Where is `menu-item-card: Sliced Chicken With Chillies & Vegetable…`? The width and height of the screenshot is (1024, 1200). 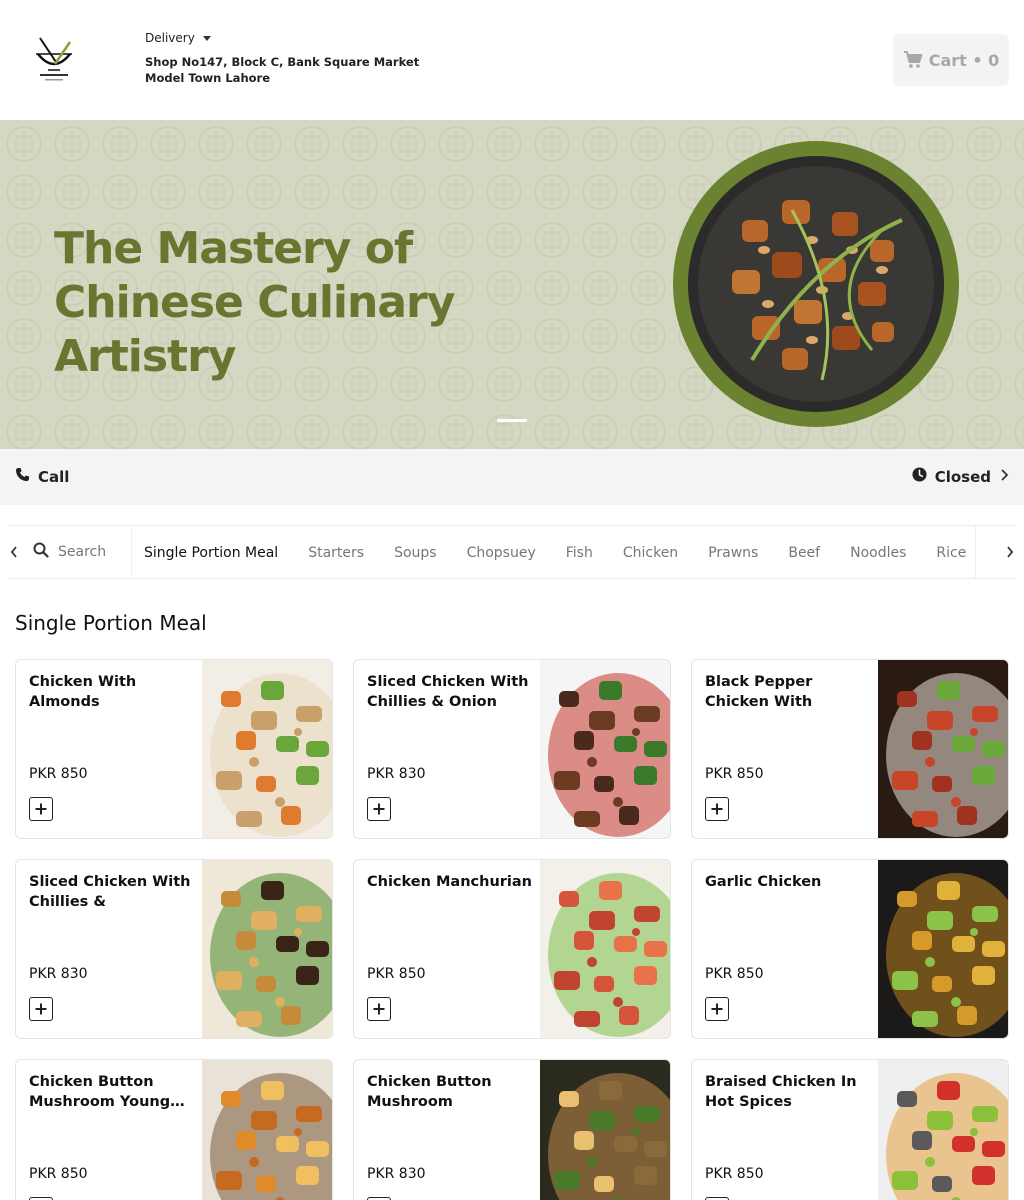 menu-item-card: Sliced Chicken With Chillies & Vegetable… is located at coordinates (174, 949).